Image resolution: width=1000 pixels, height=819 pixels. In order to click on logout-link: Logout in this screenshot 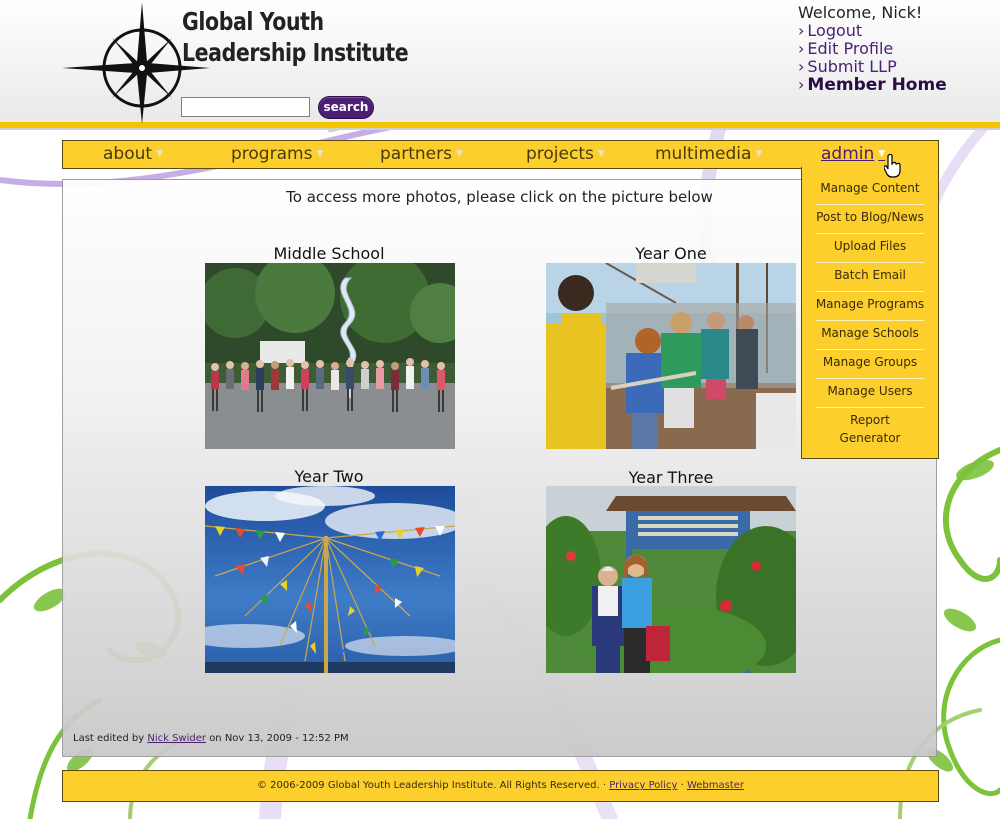, I will do `click(834, 30)`.